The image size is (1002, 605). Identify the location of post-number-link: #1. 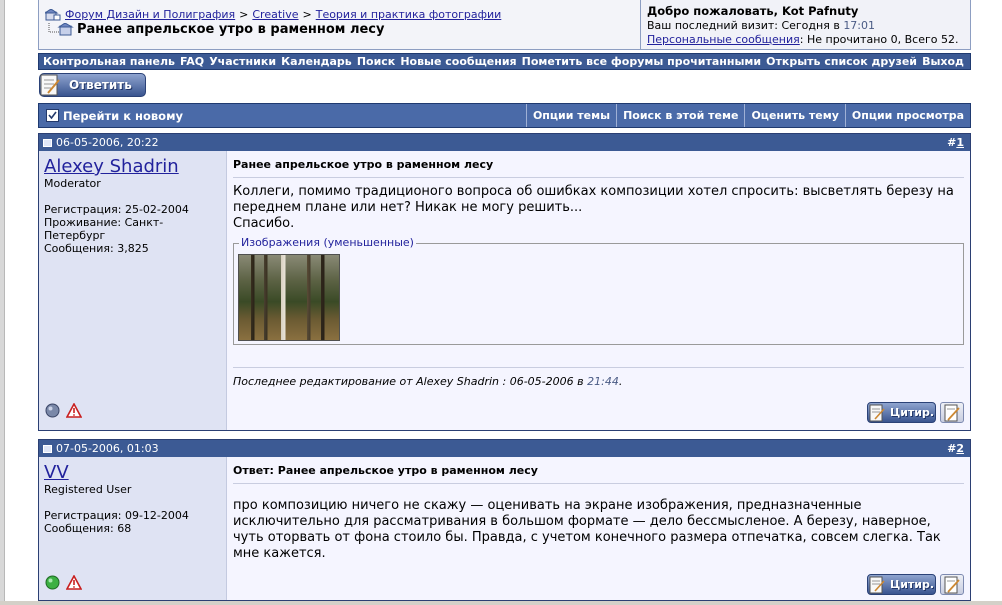
(955, 142).